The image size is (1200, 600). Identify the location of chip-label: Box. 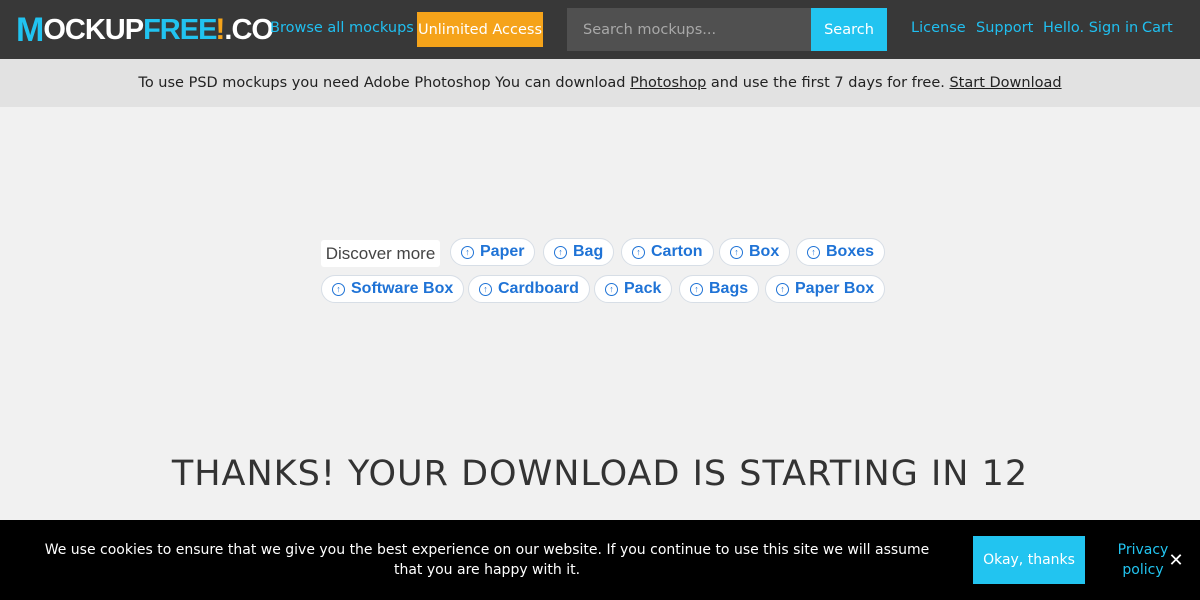
(764, 251).